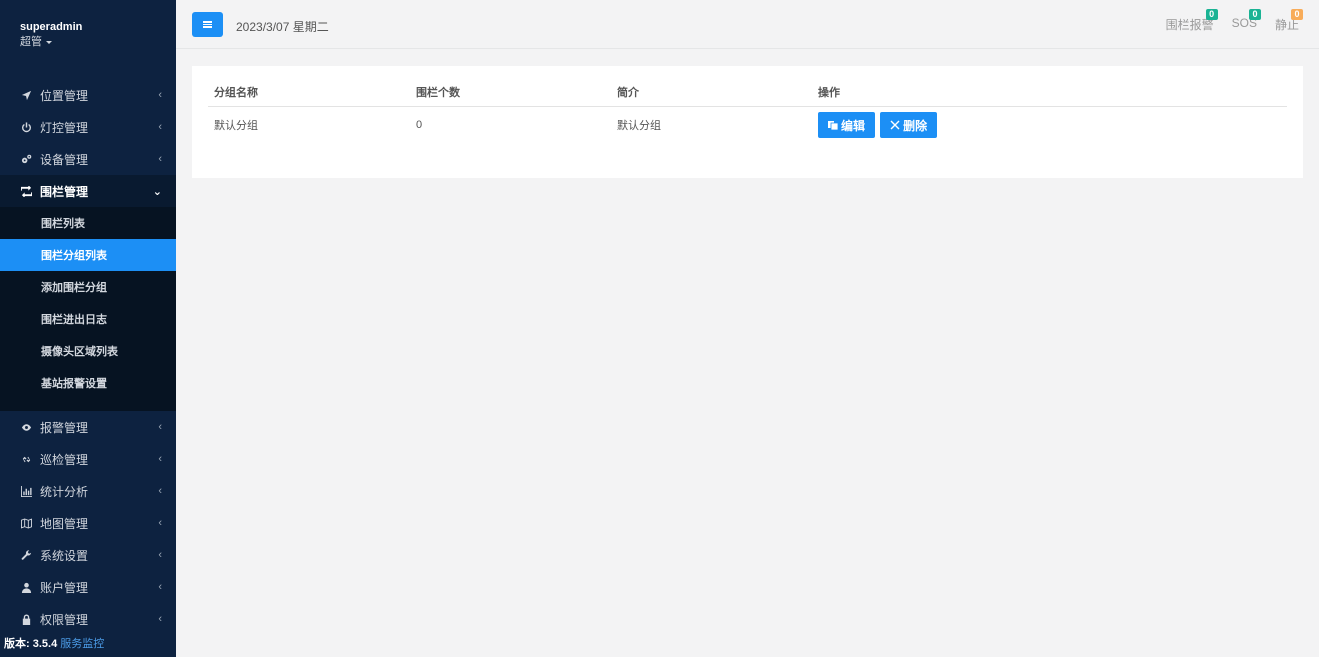 The height and width of the screenshot is (657, 1319). What do you see at coordinates (64, 459) in the screenshot?
I see `sidebar-item-label: 巡检管理` at bounding box center [64, 459].